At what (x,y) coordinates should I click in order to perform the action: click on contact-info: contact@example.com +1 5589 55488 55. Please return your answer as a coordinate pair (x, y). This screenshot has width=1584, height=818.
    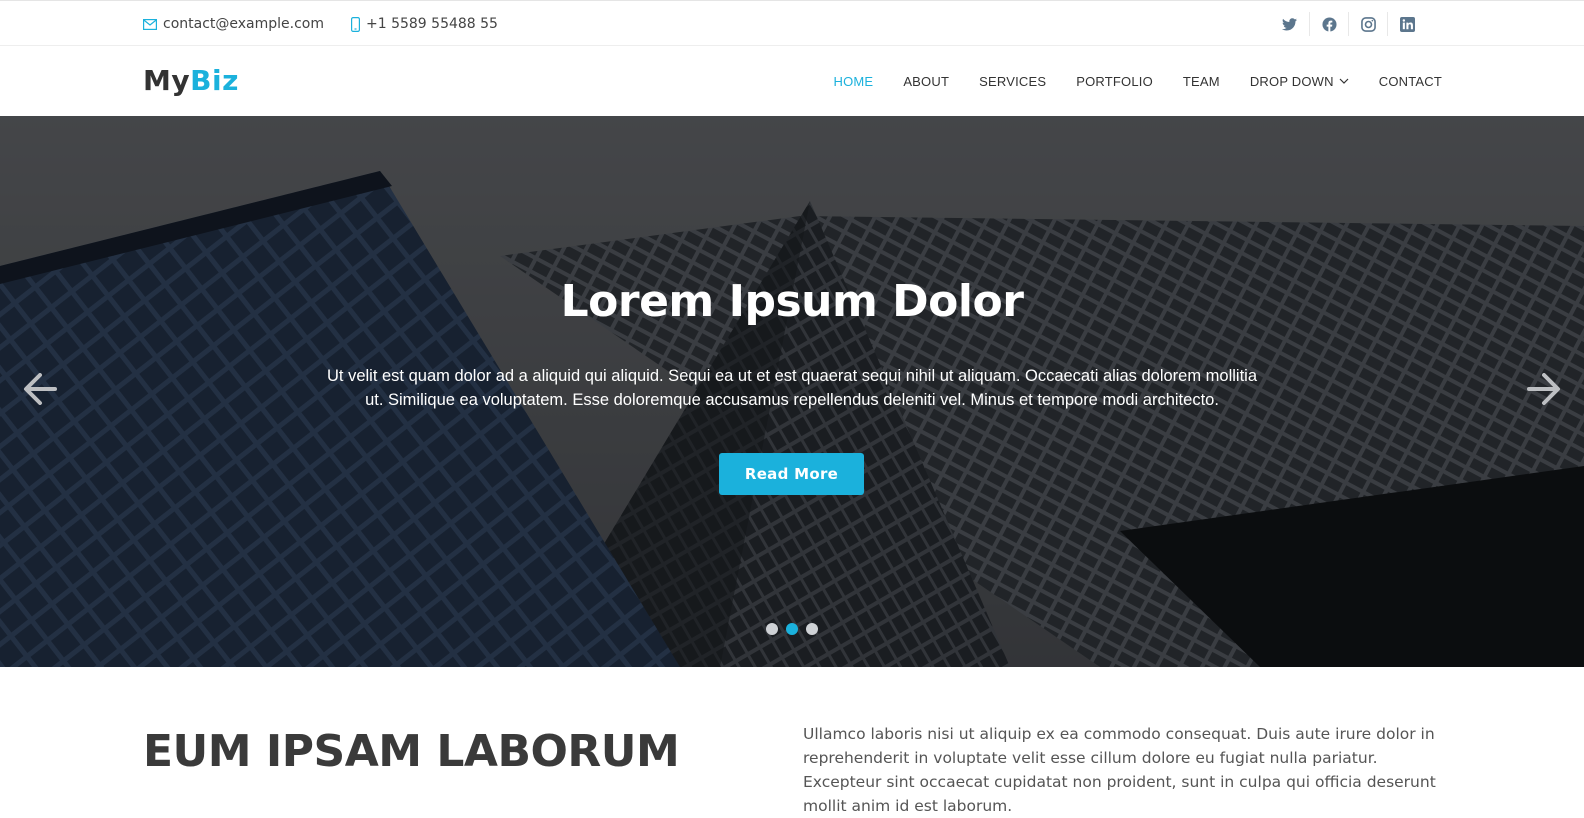
    Looking at the image, I should click on (320, 24).